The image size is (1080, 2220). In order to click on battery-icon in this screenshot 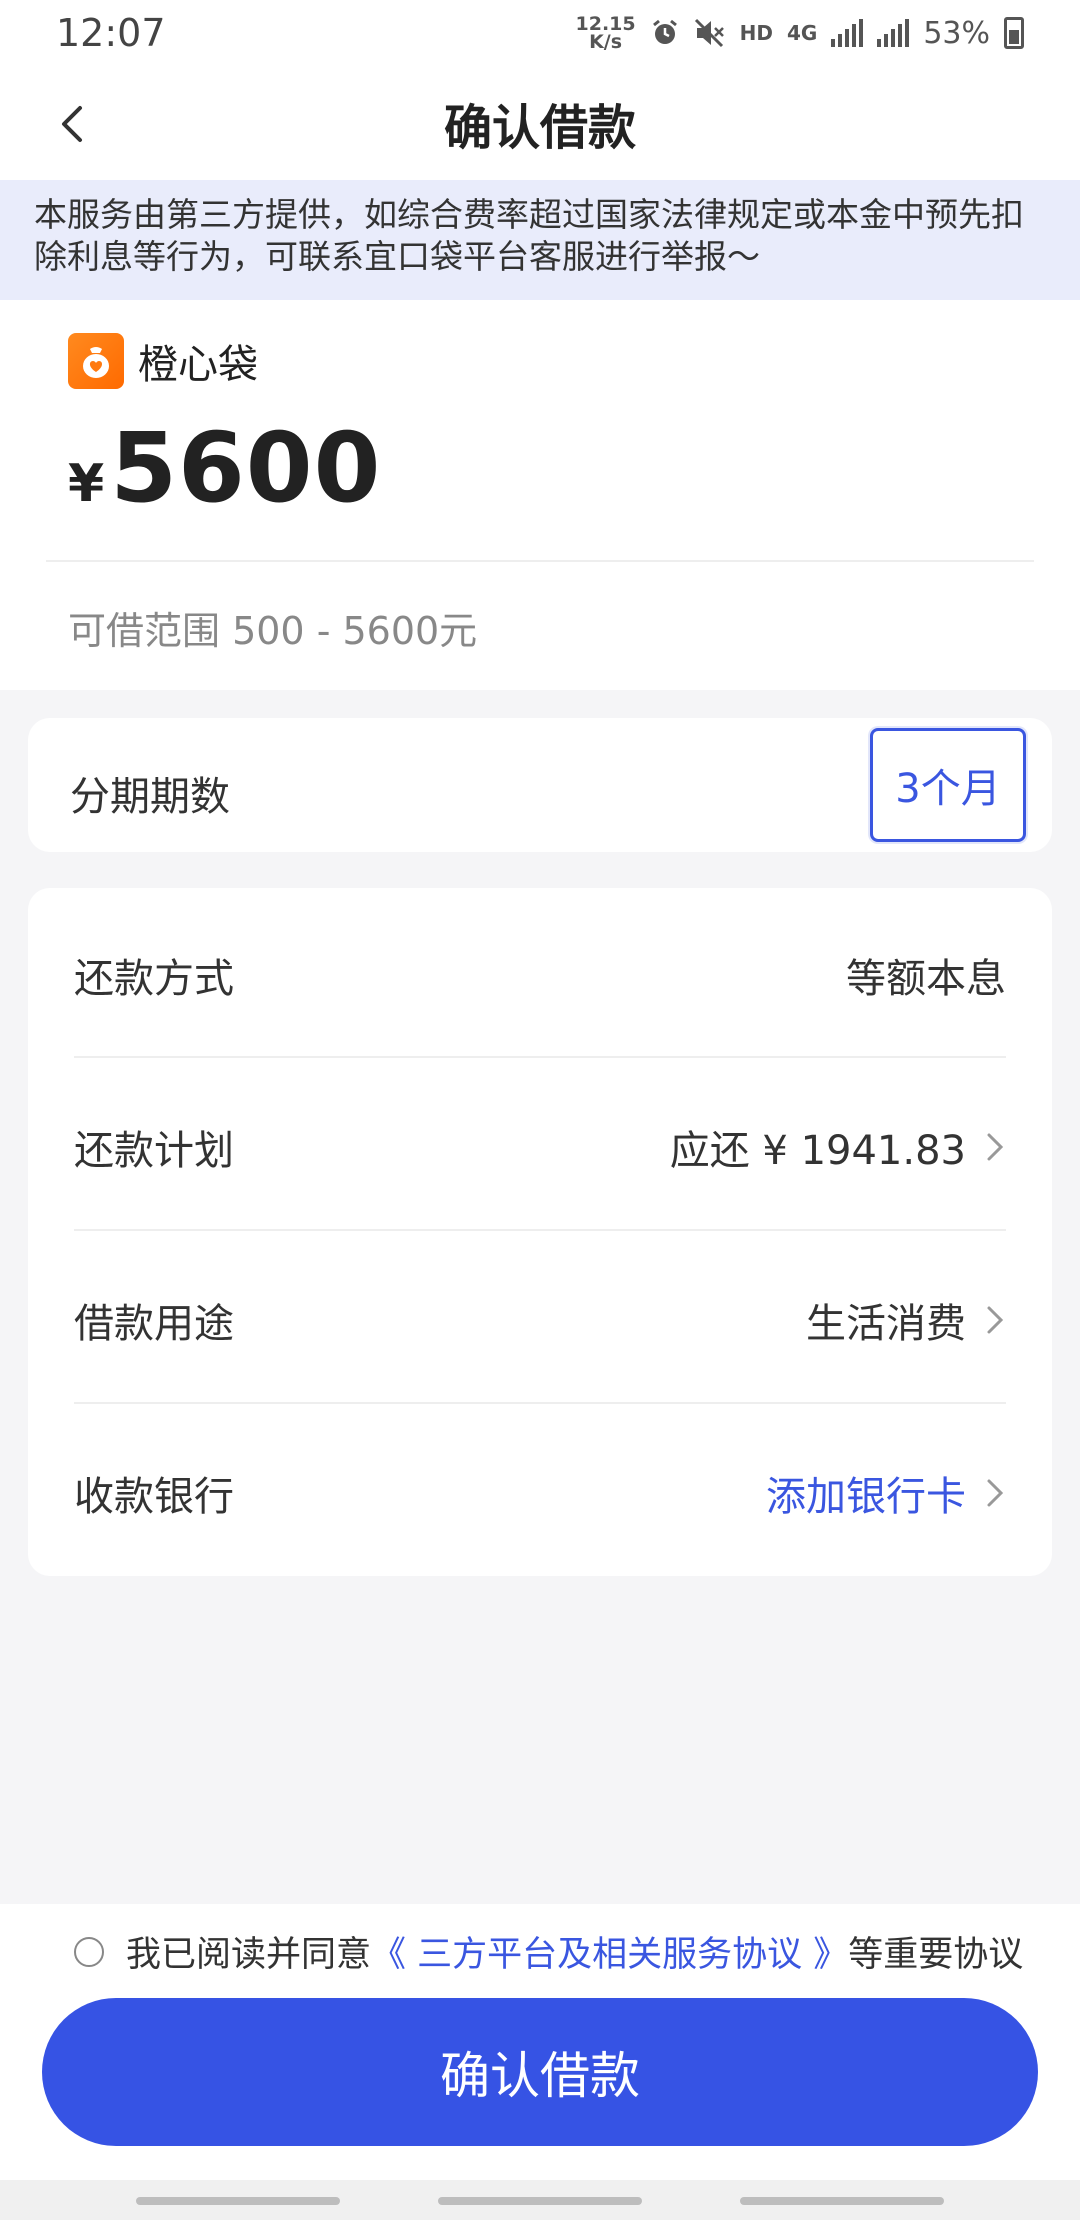, I will do `click(1014, 33)`.